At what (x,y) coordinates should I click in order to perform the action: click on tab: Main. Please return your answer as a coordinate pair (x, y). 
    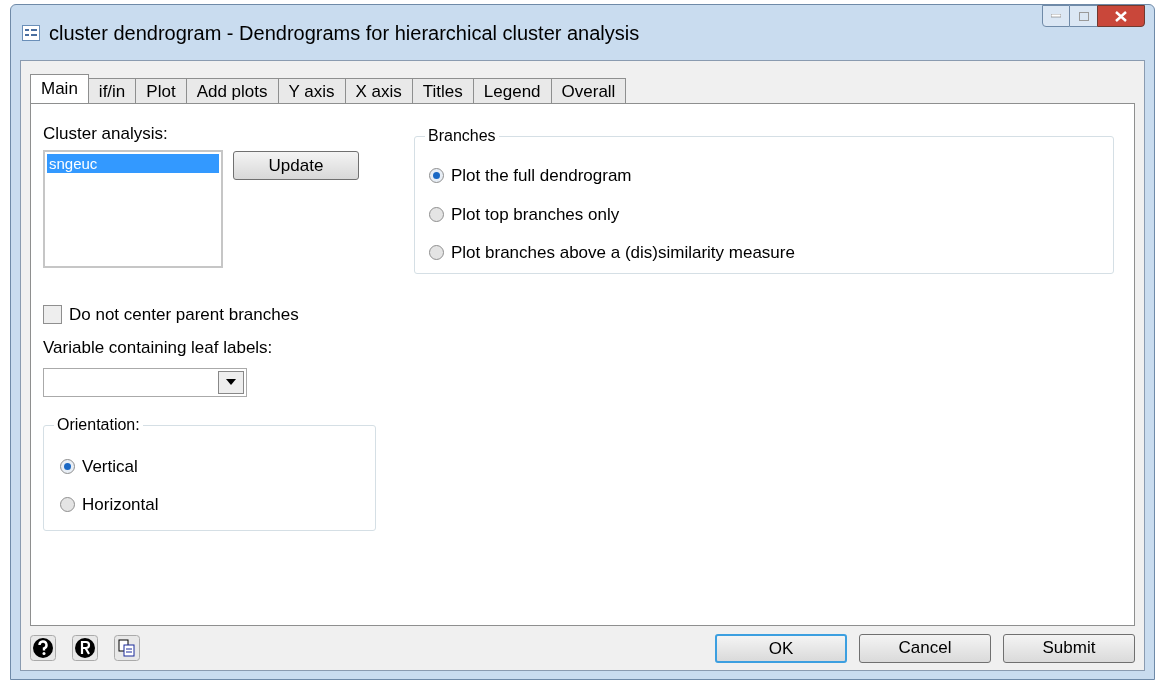
    Looking at the image, I should click on (59, 89).